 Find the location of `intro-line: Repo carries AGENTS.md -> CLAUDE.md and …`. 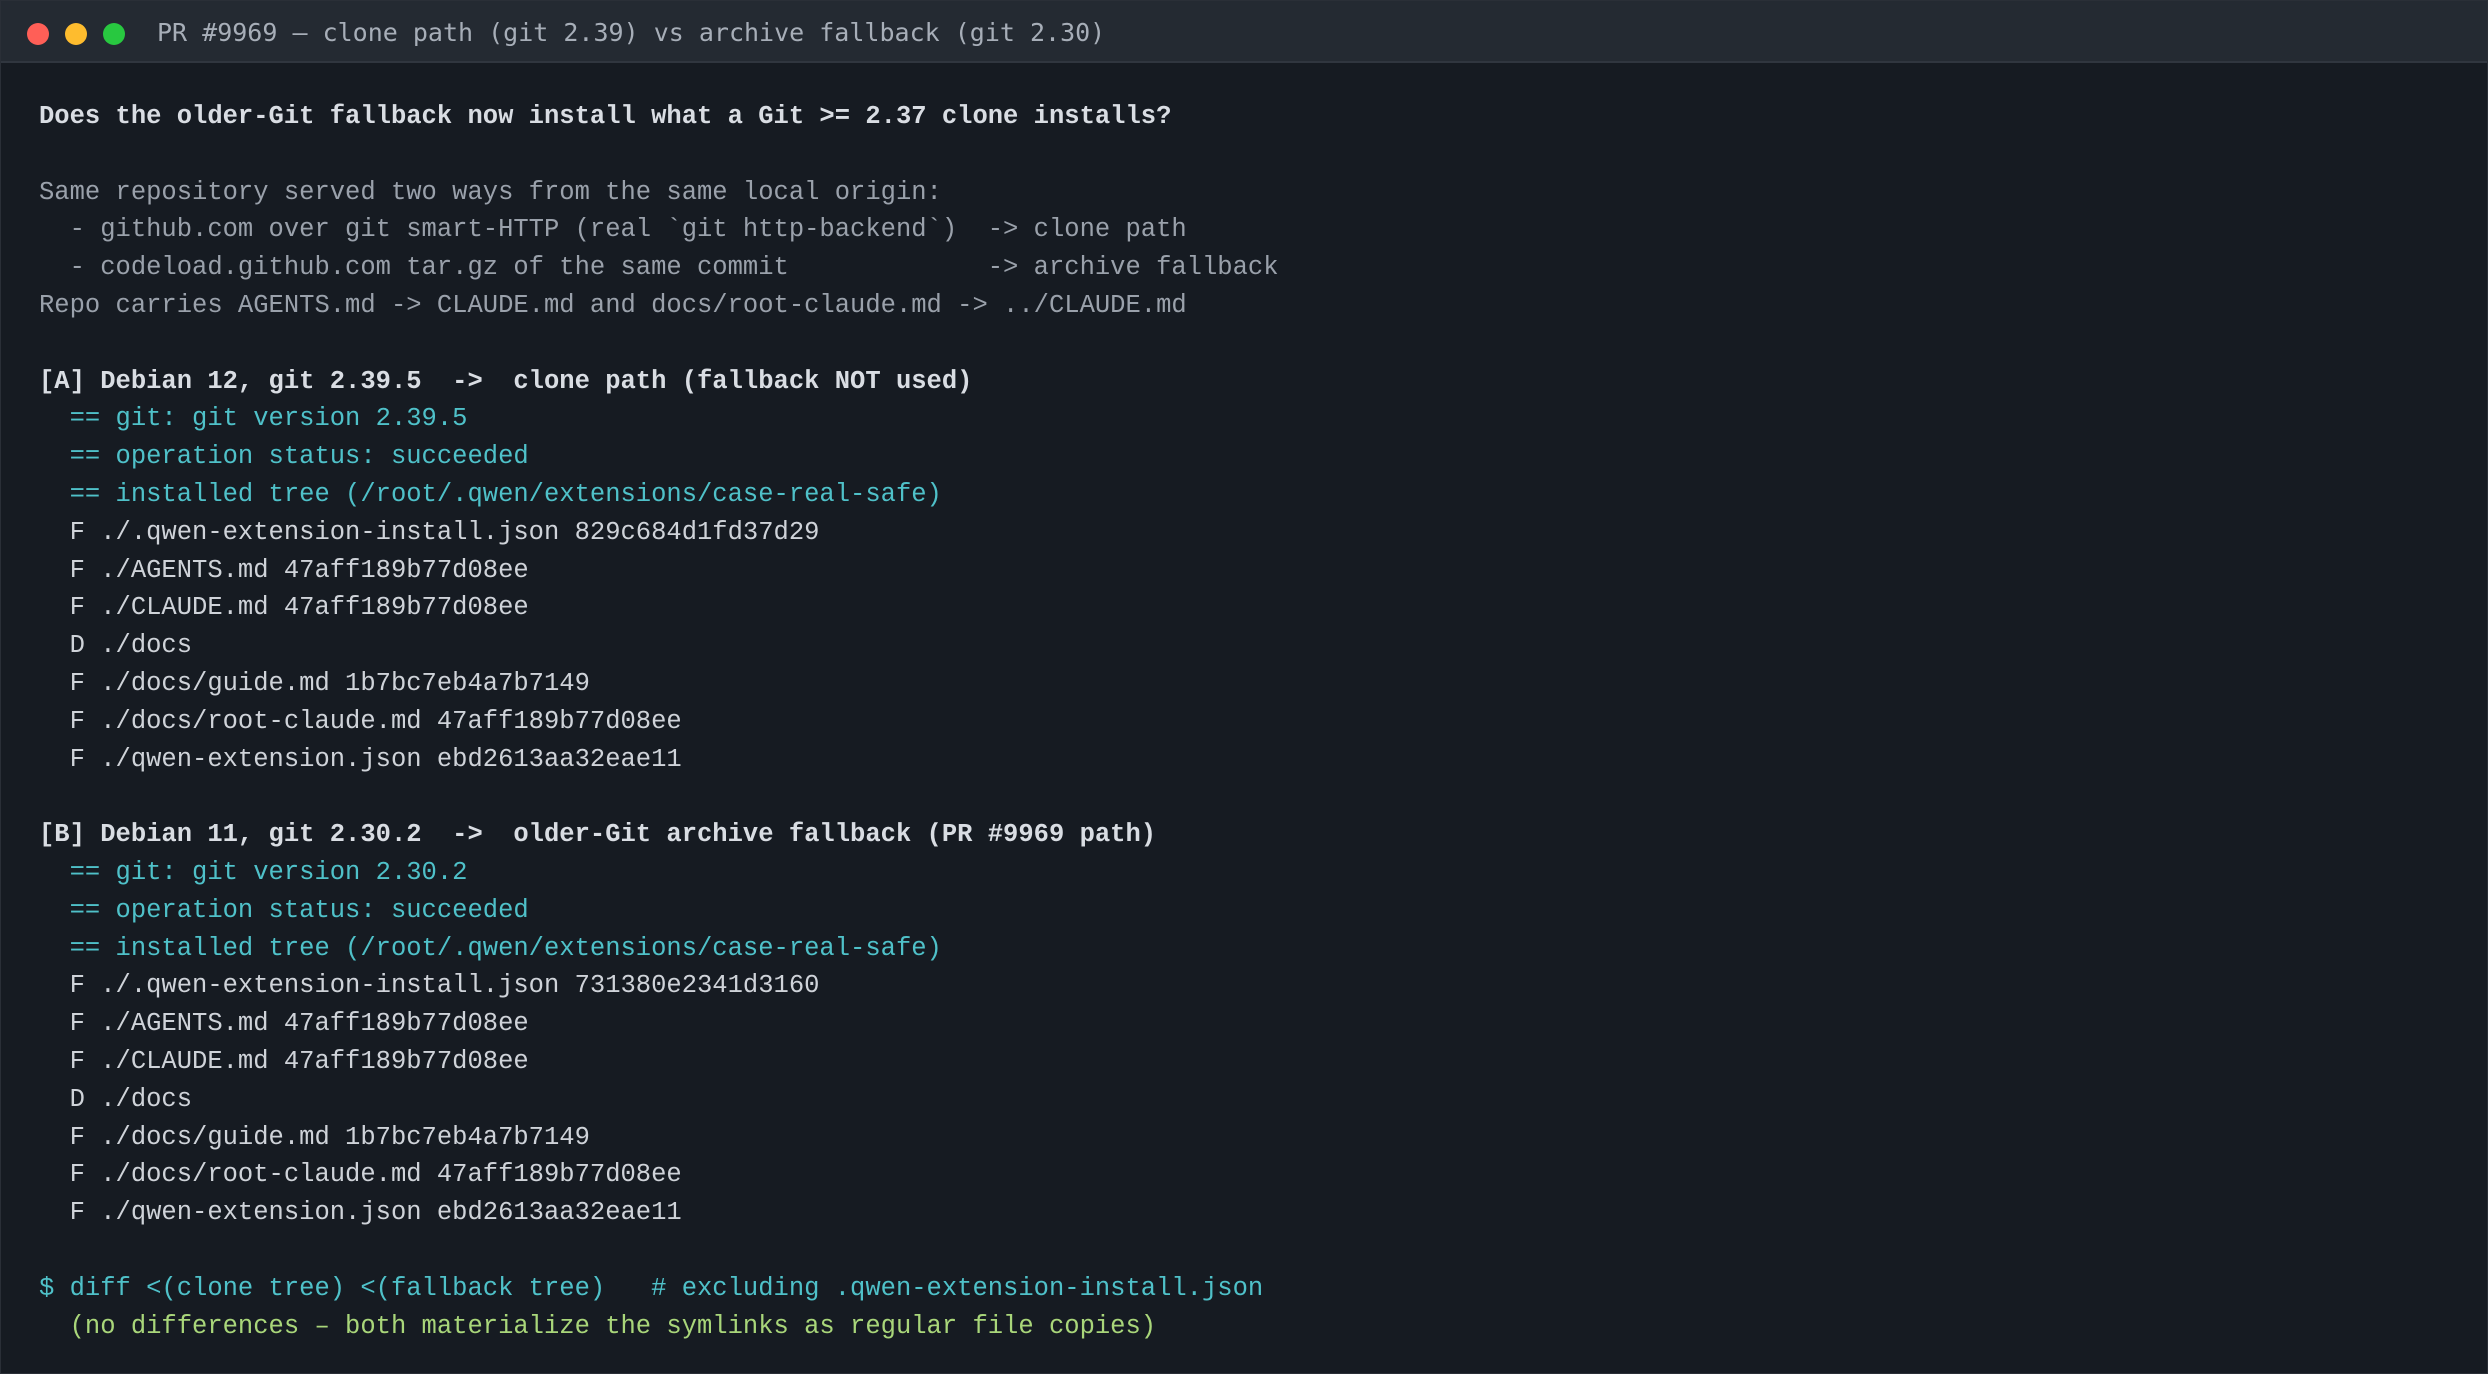

intro-line: Repo carries AGENTS.md -> CLAUDE.md and … is located at coordinates (613, 305).